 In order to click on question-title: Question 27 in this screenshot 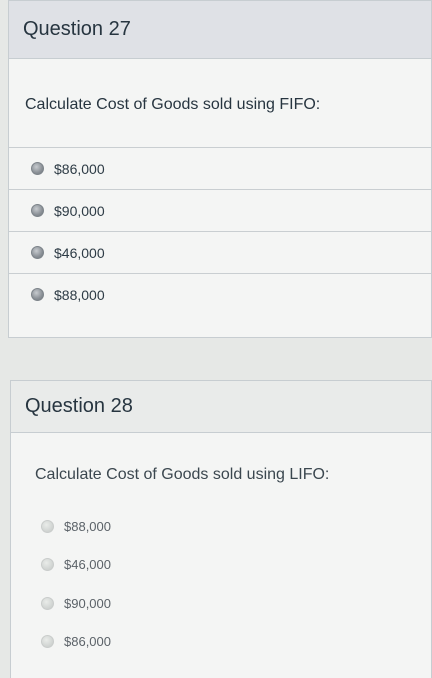, I will do `click(77, 29)`.